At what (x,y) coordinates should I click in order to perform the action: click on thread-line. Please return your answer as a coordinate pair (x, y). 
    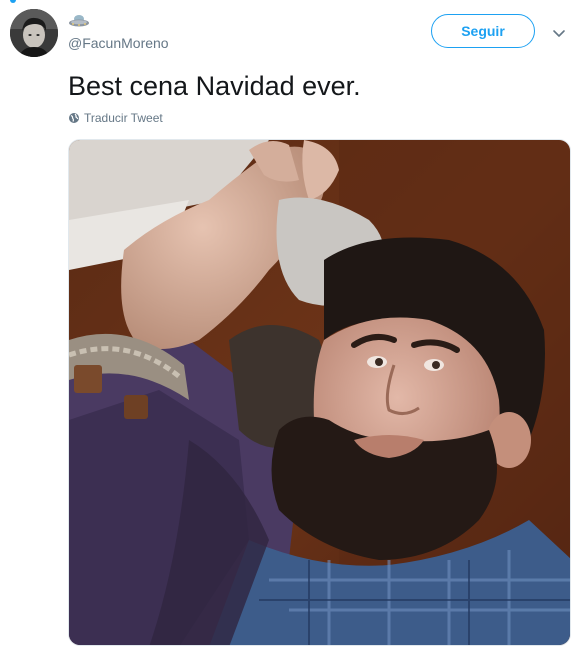
    Looking at the image, I should click on (13, 1).